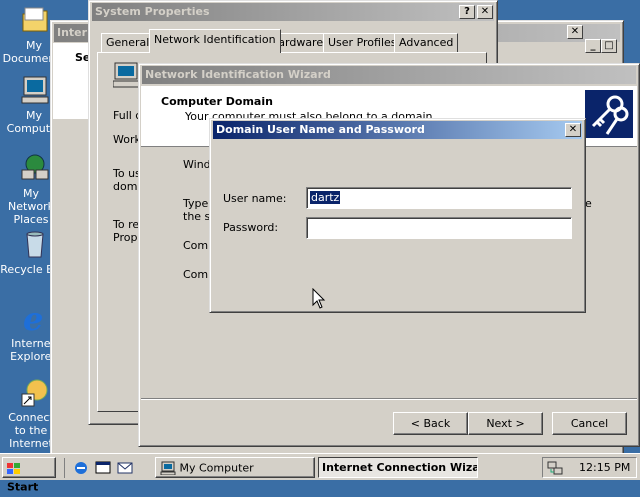 The width and height of the screenshot is (640, 497). I want to click on taskbar-item-my-computer: My Computer, so click(235, 467).